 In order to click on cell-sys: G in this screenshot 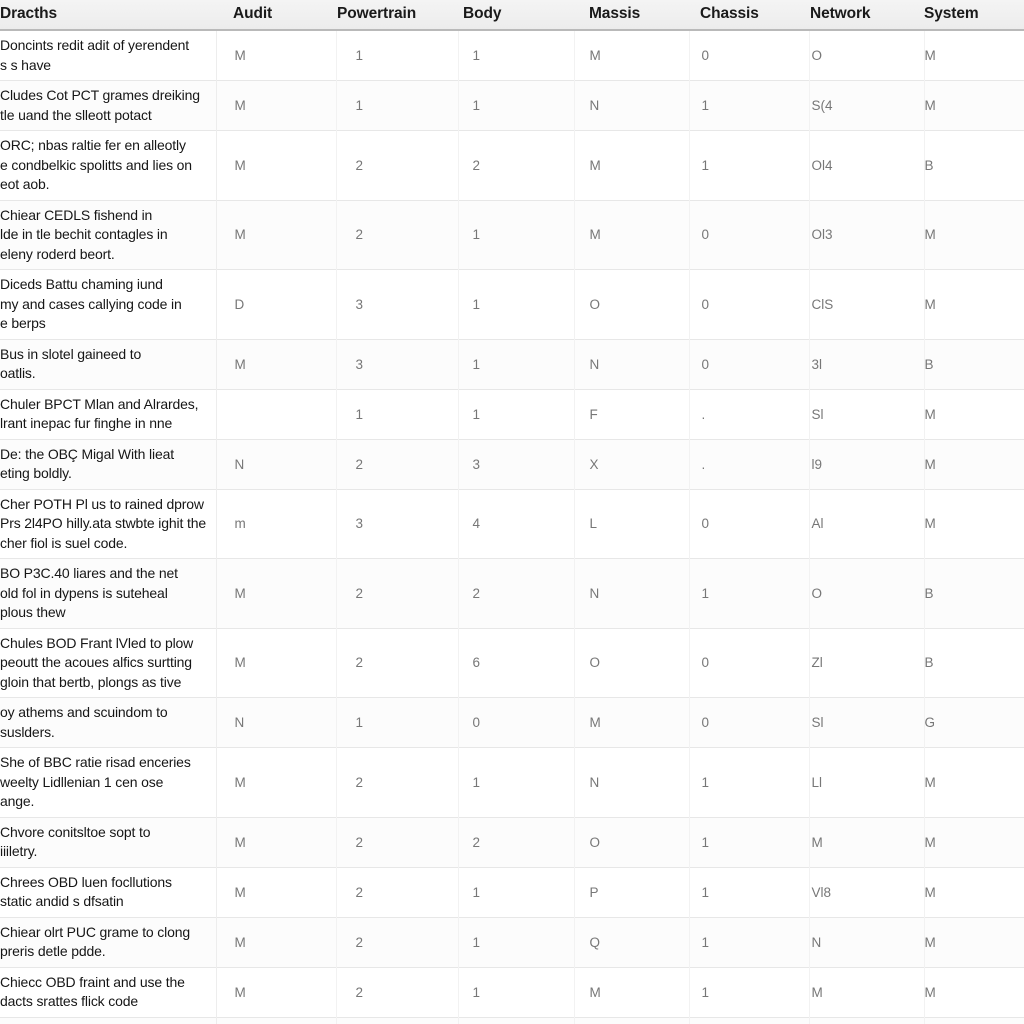, I will do `click(930, 722)`.